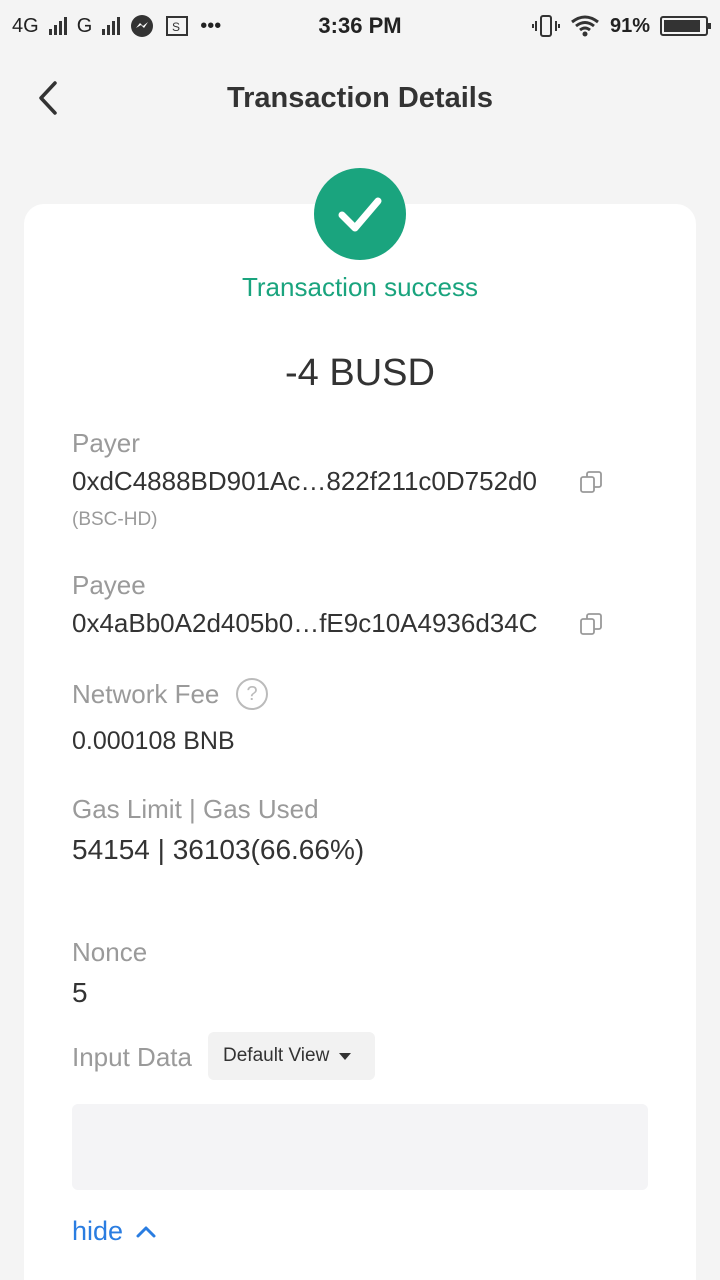 The width and height of the screenshot is (720, 1280). Describe the element at coordinates (629, 25) in the screenshot. I see `battery-percent: 91%` at that location.